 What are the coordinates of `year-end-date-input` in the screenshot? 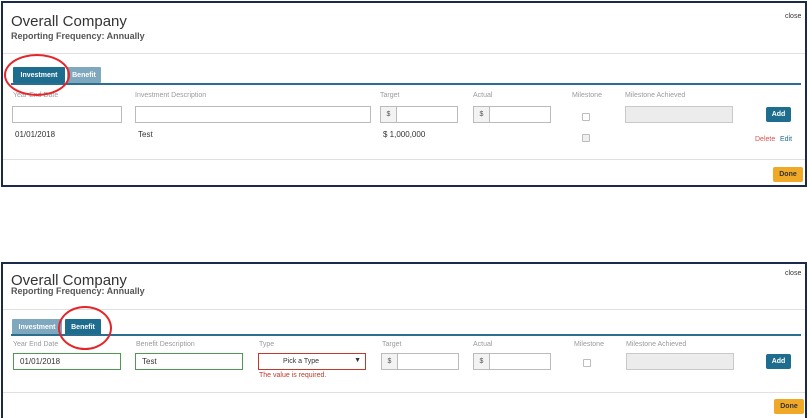 It's located at (67, 114).